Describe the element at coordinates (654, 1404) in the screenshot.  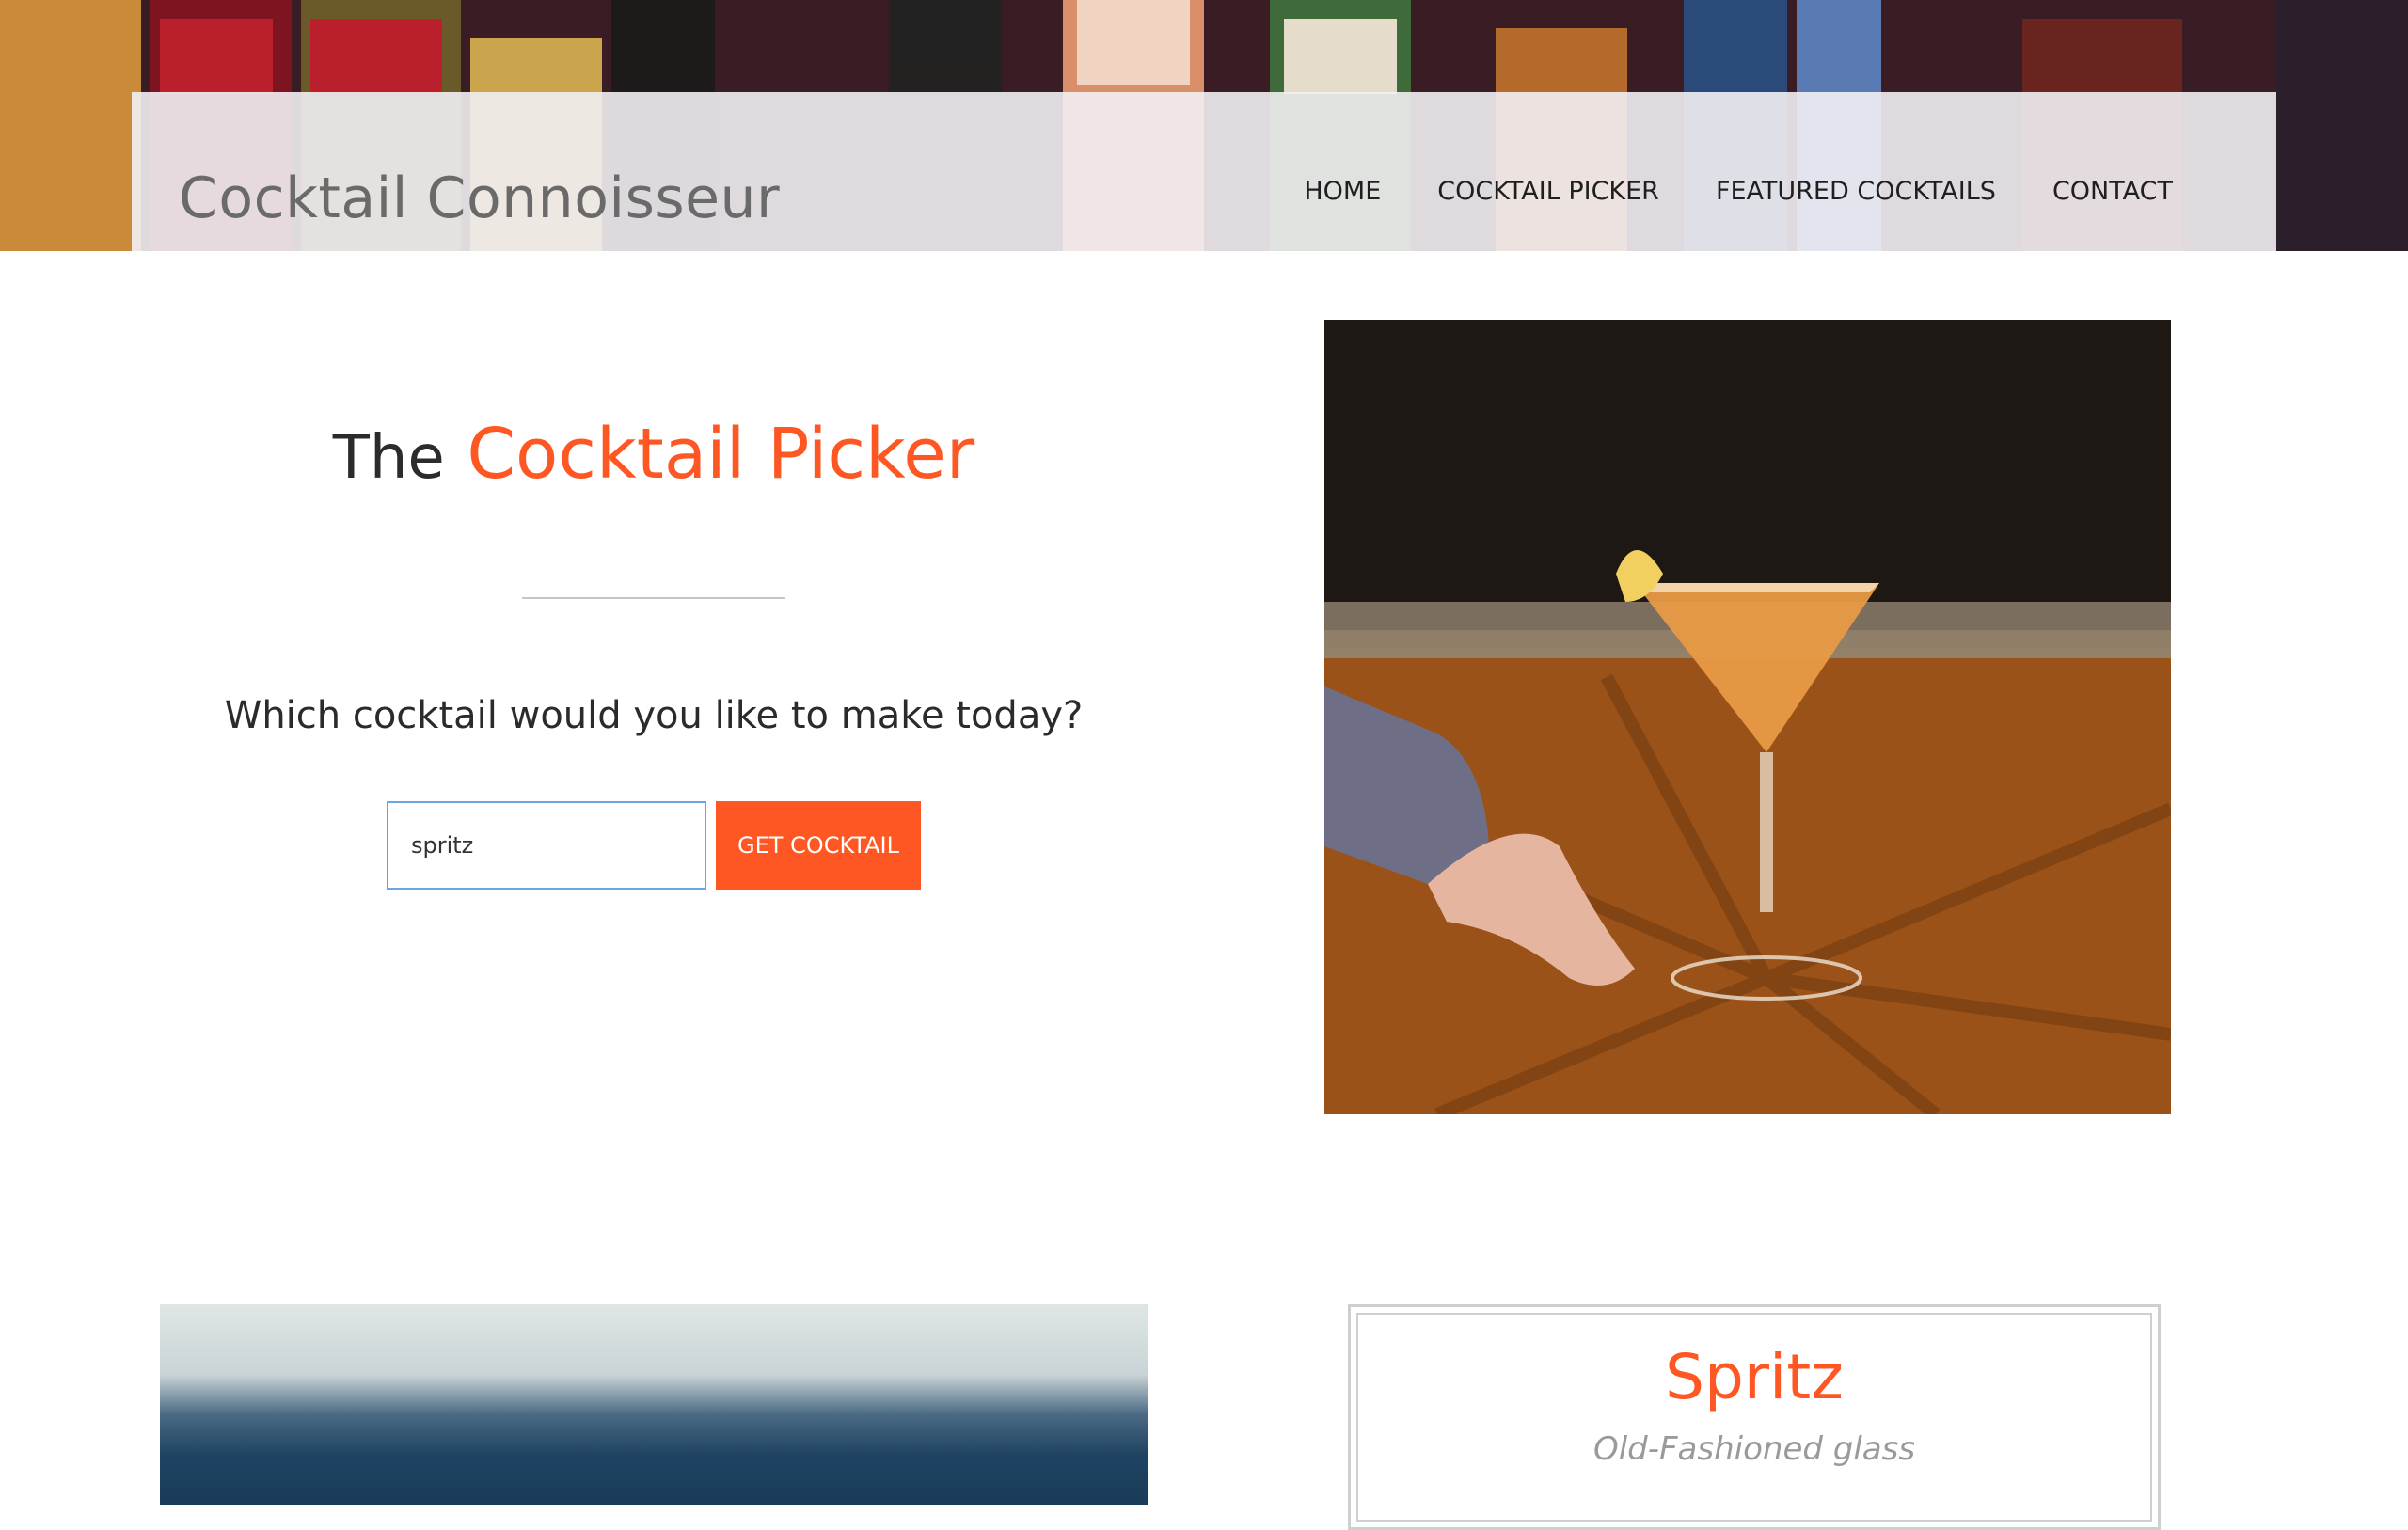
I see `spritz-photo` at that location.